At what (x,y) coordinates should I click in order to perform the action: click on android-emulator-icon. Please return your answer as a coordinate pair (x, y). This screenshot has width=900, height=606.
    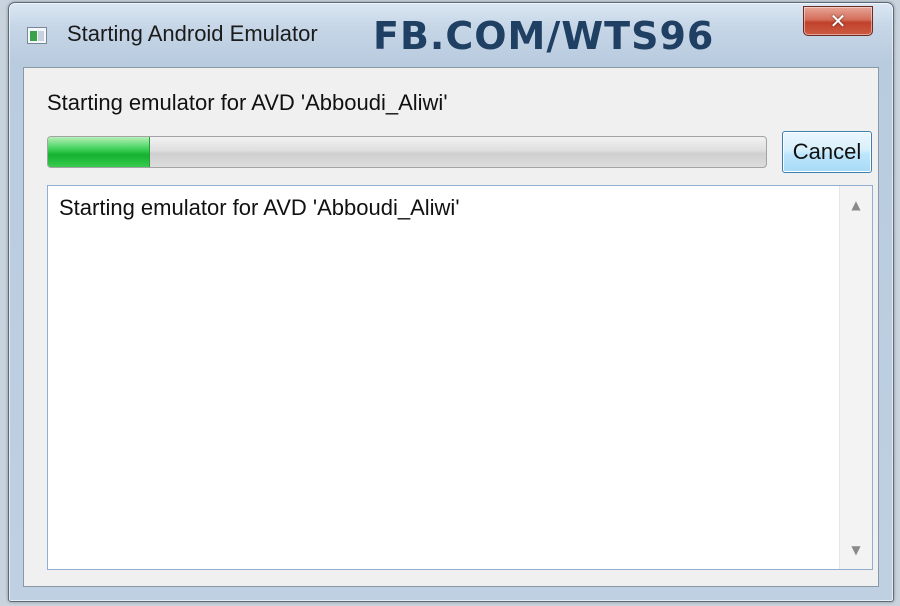
    Looking at the image, I should click on (37, 35).